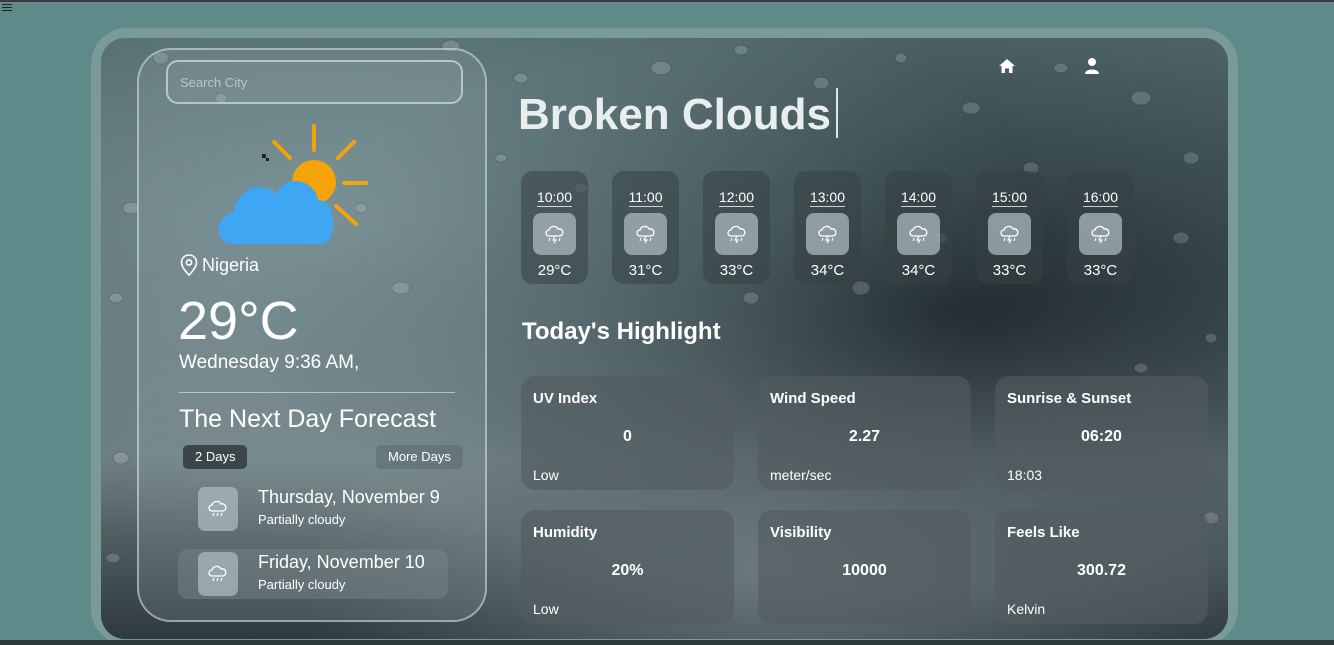 This screenshot has width=1334, height=645. Describe the element at coordinates (313, 509) in the screenshot. I see `forecast-day-row: Thursday, November 9 Partially cloudy` at that location.